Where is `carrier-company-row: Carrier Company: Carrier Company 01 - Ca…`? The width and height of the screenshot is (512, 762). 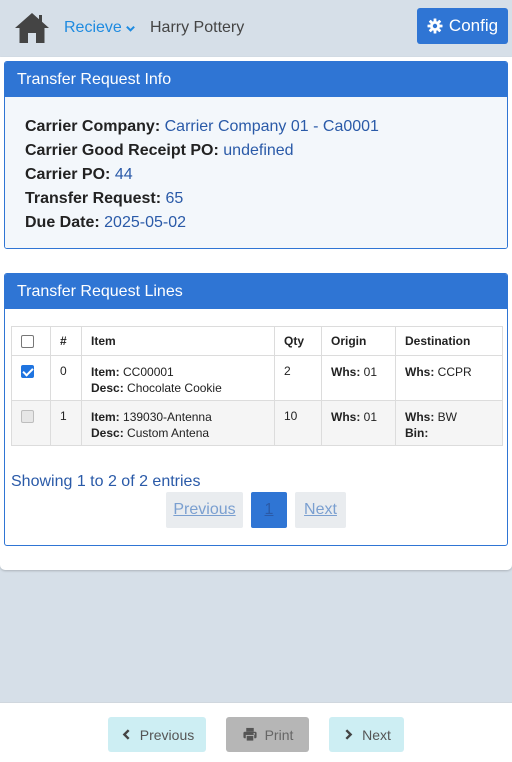 carrier-company-row: Carrier Company: Carrier Company 01 - Ca… is located at coordinates (256, 127).